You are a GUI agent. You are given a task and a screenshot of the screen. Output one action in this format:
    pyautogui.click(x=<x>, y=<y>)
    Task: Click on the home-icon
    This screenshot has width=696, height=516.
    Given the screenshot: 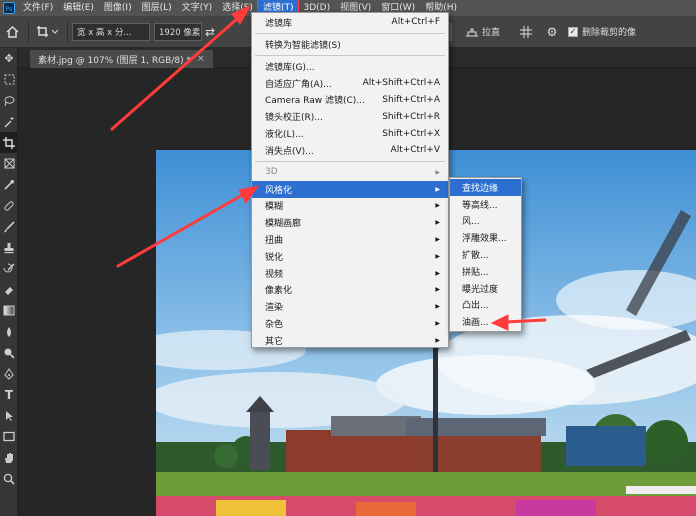 What is the action you would take?
    pyautogui.click(x=12, y=32)
    